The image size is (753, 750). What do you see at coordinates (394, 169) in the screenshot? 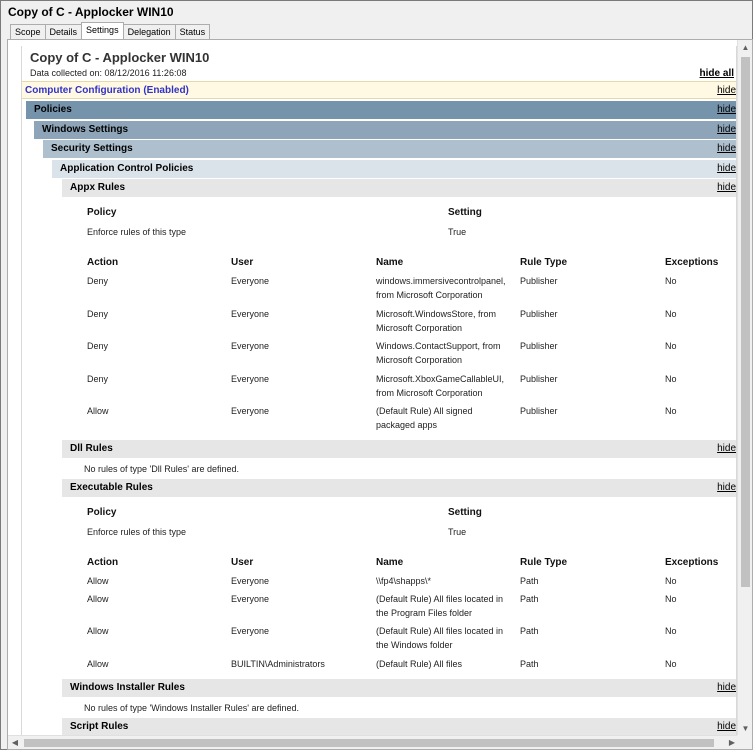
I see `application-control-policies-header: Application Control Policies hide` at bounding box center [394, 169].